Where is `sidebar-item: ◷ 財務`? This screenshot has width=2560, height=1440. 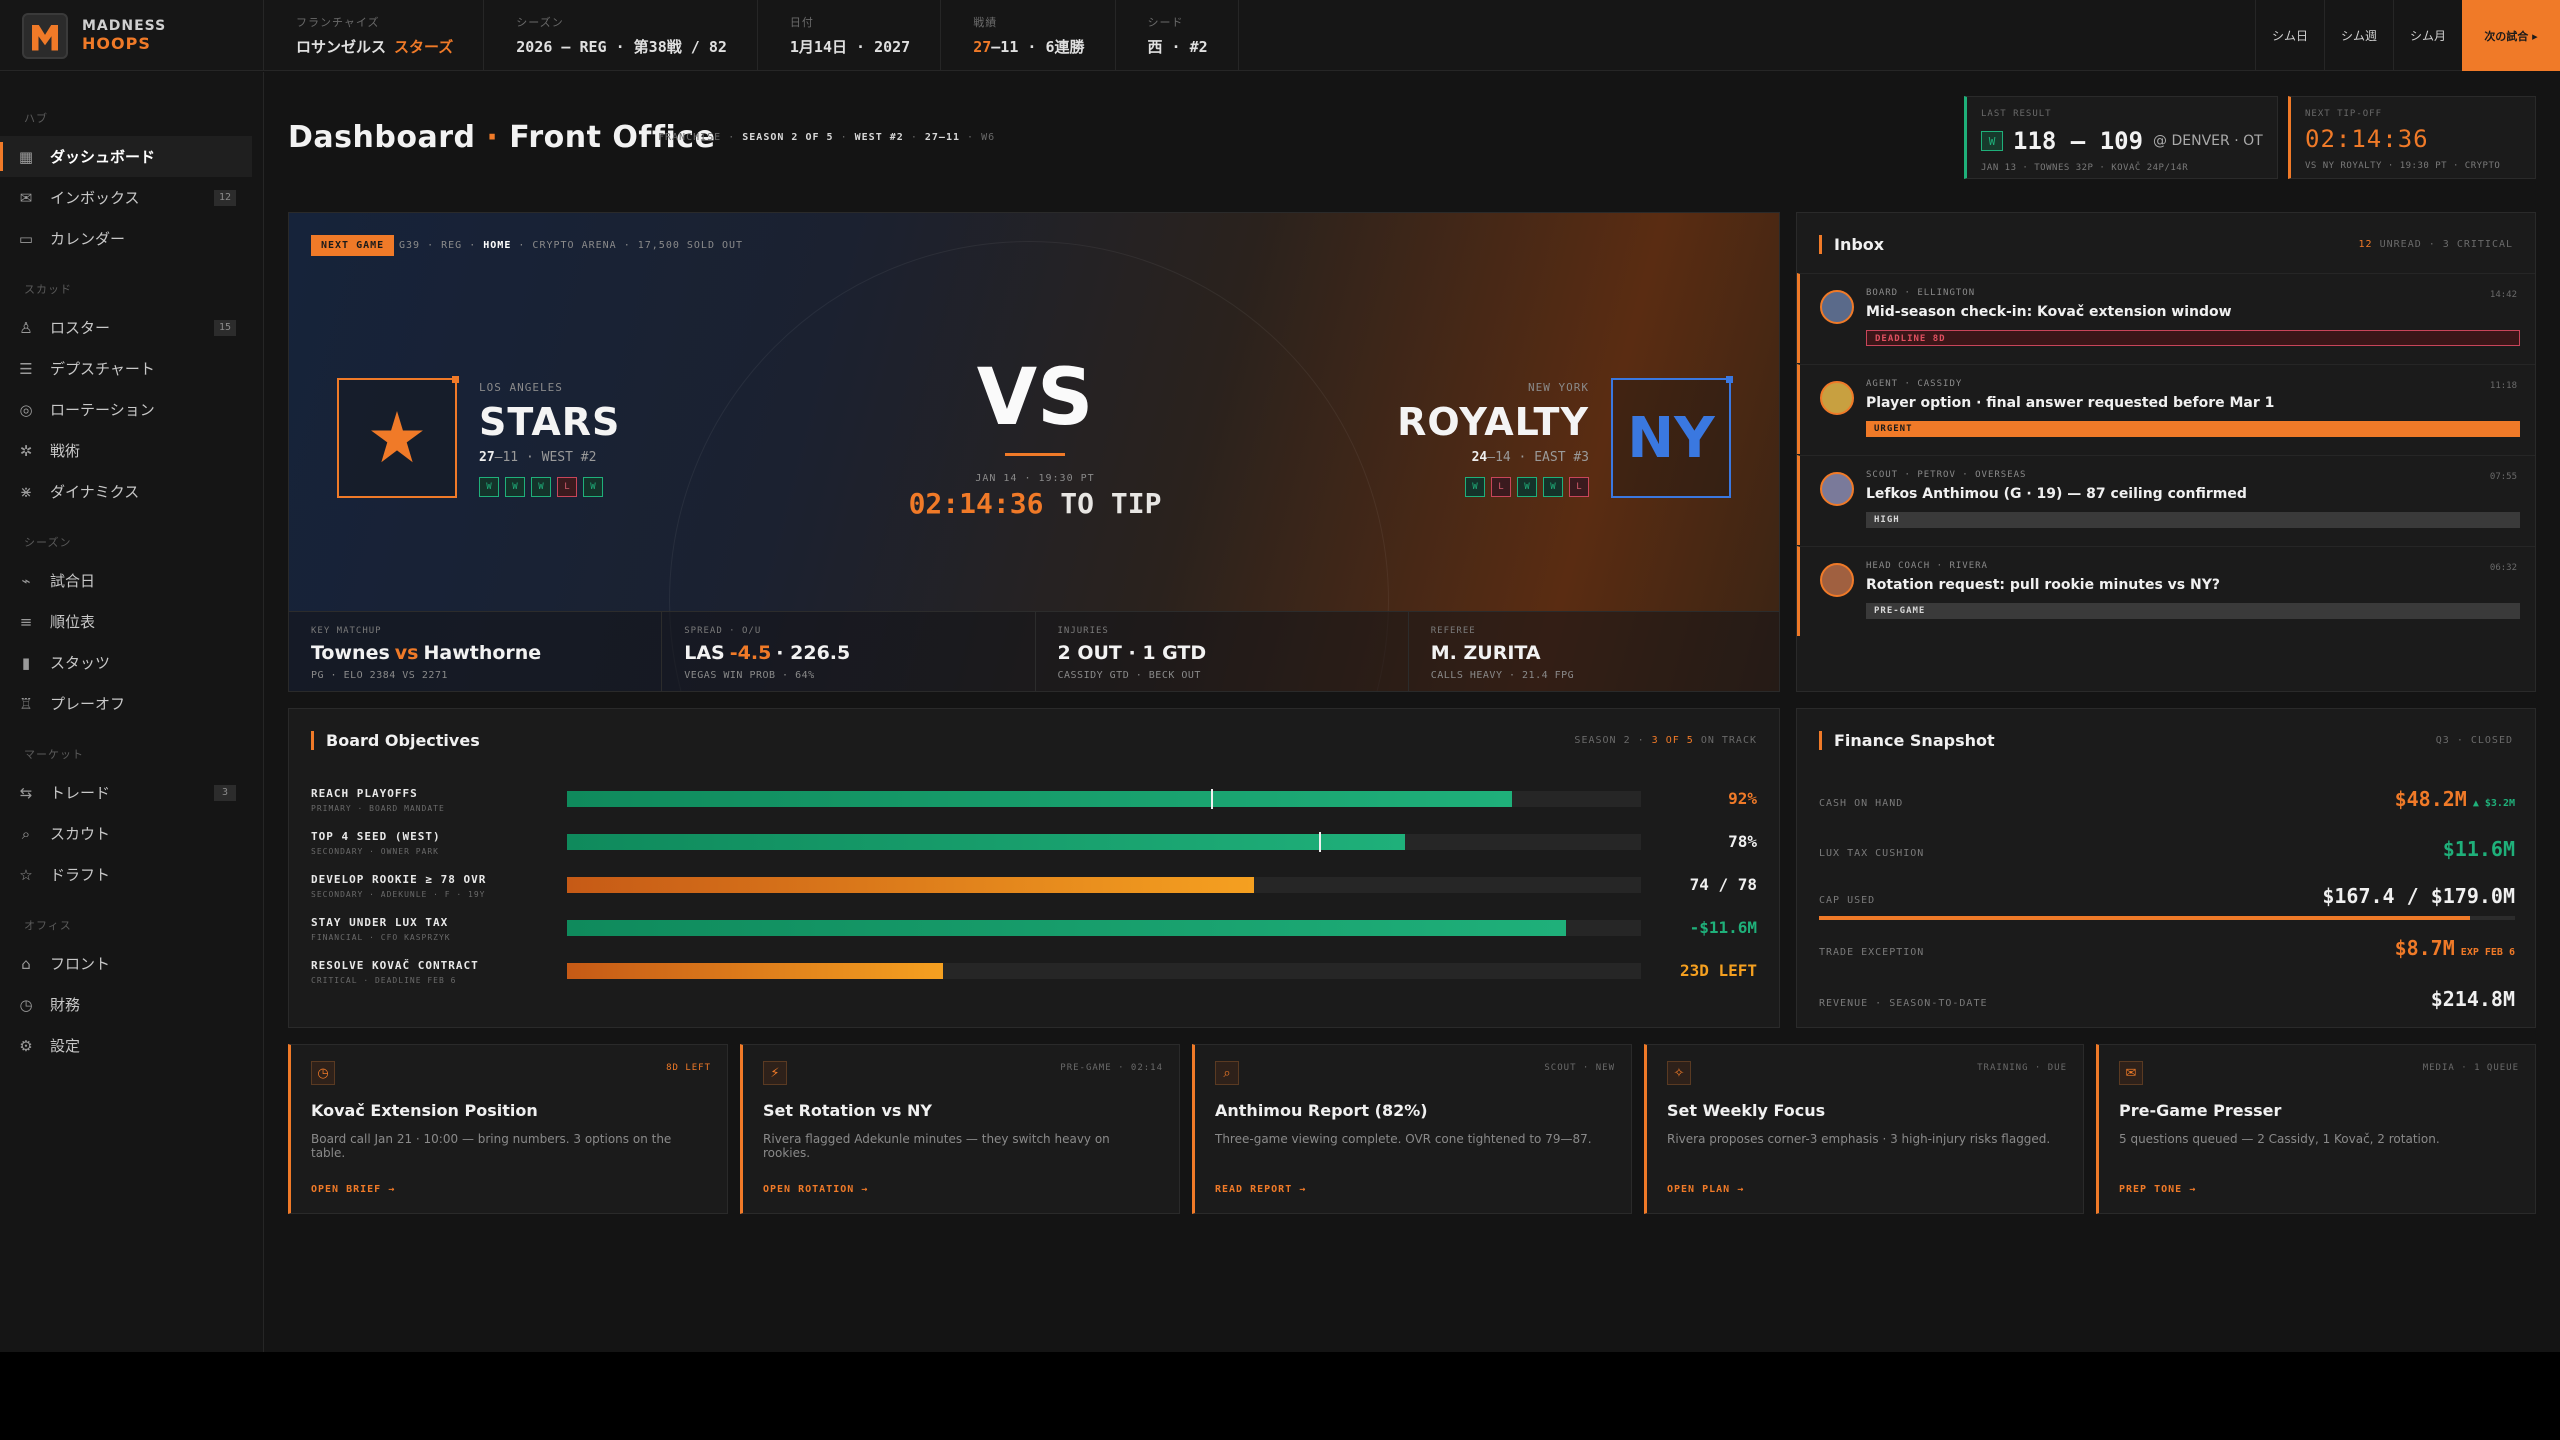
sidebar-item: ◷ 財務 is located at coordinates (126, 1004).